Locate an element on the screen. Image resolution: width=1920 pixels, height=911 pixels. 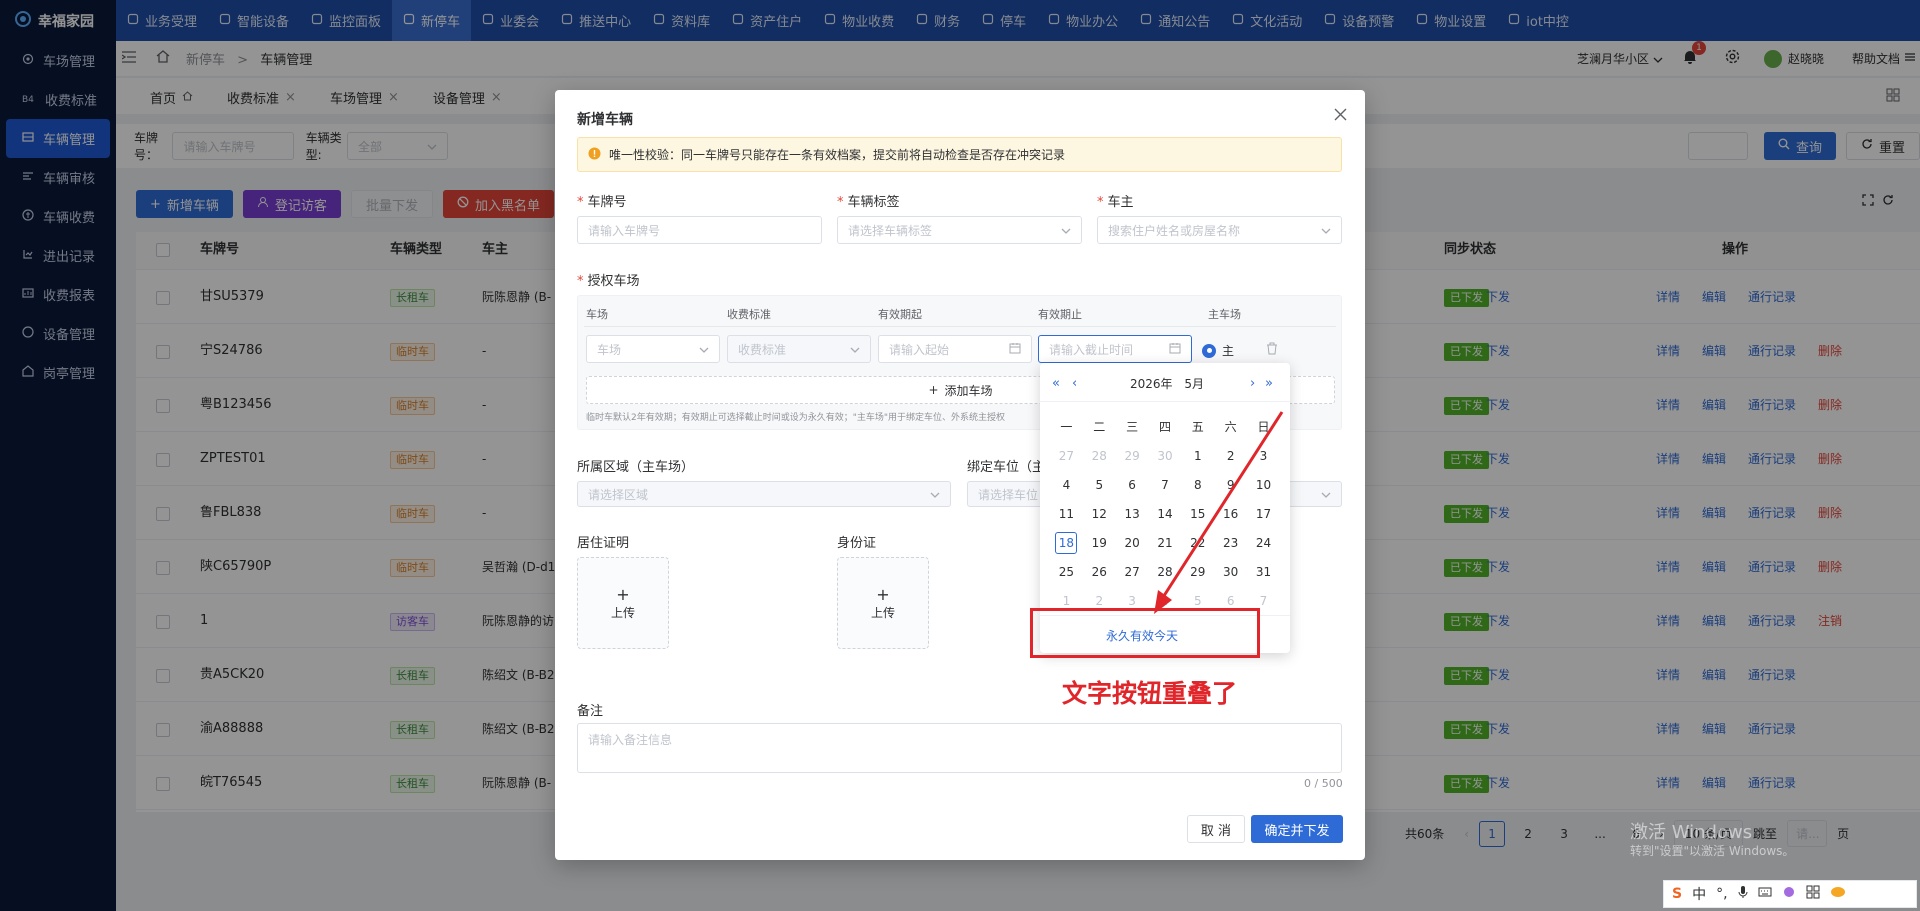
parking-space-label: 绑定车位（主 is located at coordinates (1006, 467).